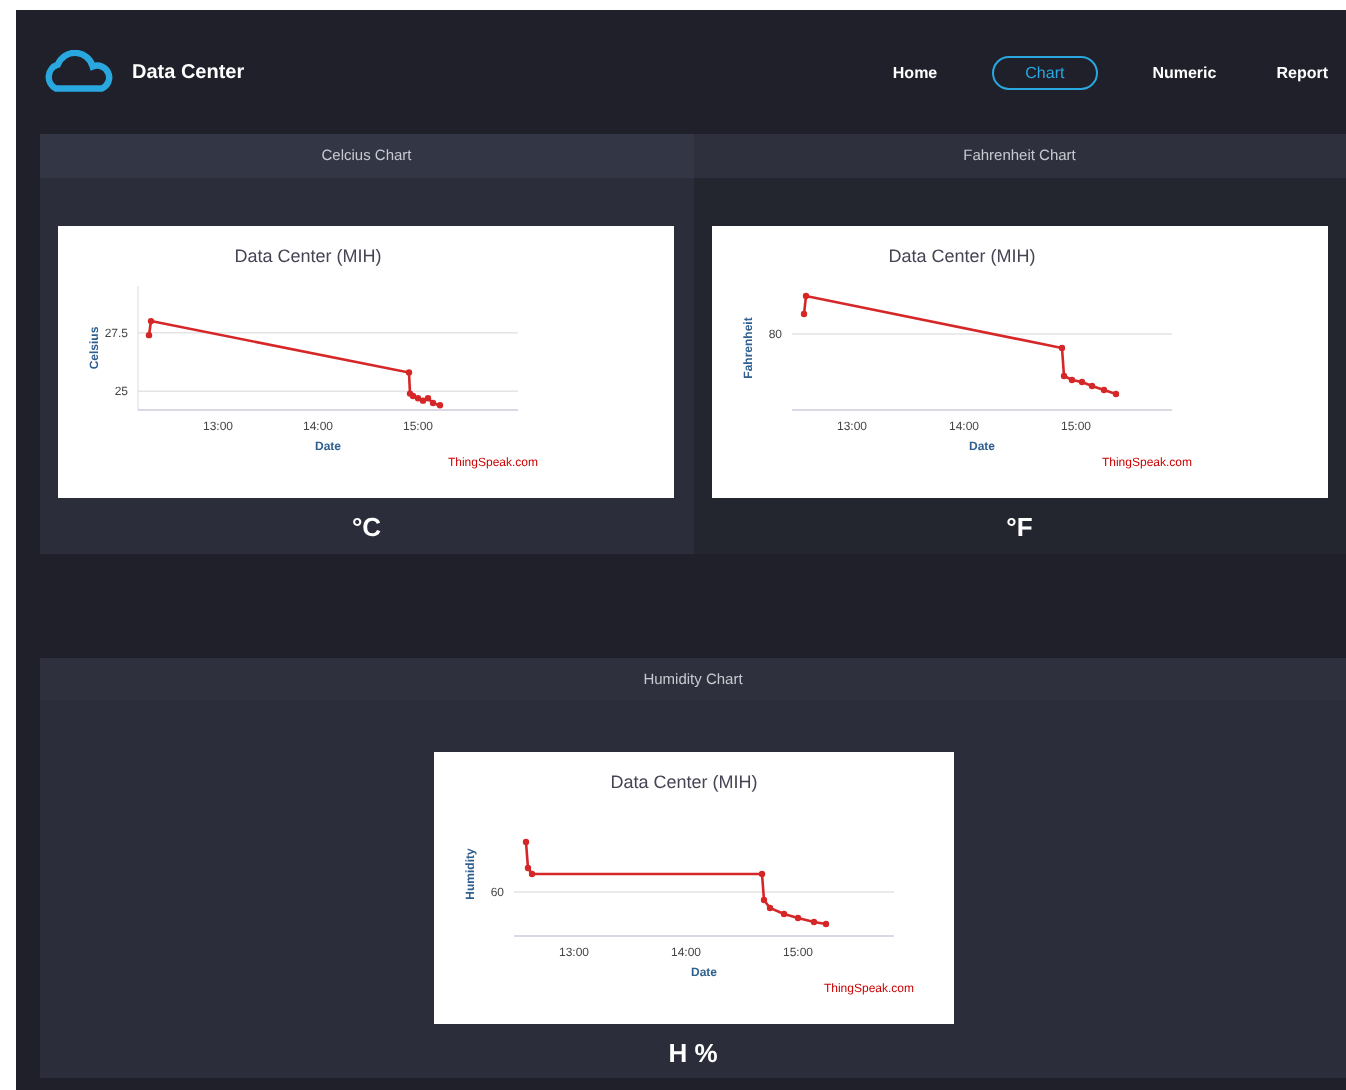 The image size is (1346, 1090). What do you see at coordinates (1302, 72) in the screenshot?
I see `nav-link: Report` at bounding box center [1302, 72].